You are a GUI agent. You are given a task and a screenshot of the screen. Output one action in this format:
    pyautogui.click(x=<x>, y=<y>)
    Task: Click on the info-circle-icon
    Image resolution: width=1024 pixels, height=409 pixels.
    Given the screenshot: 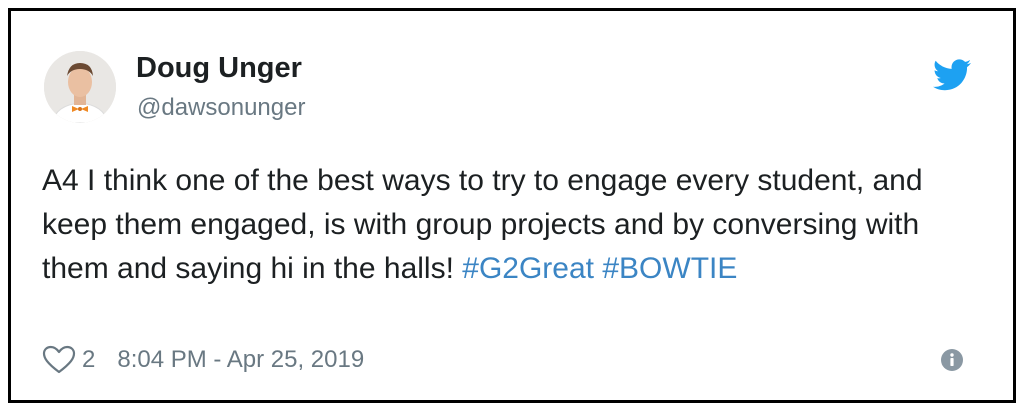 What is the action you would take?
    pyautogui.click(x=952, y=360)
    